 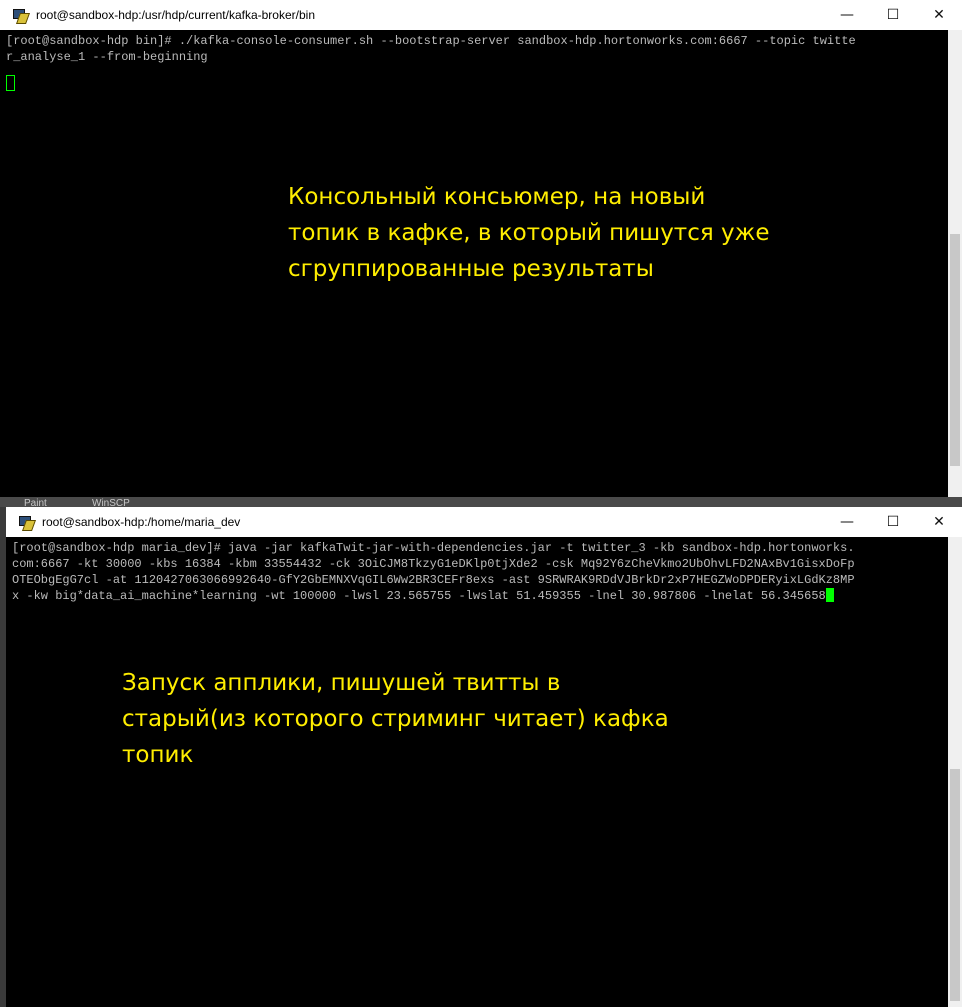 What do you see at coordinates (35, 502) in the screenshot?
I see `taskbar-item-paint: Paint` at bounding box center [35, 502].